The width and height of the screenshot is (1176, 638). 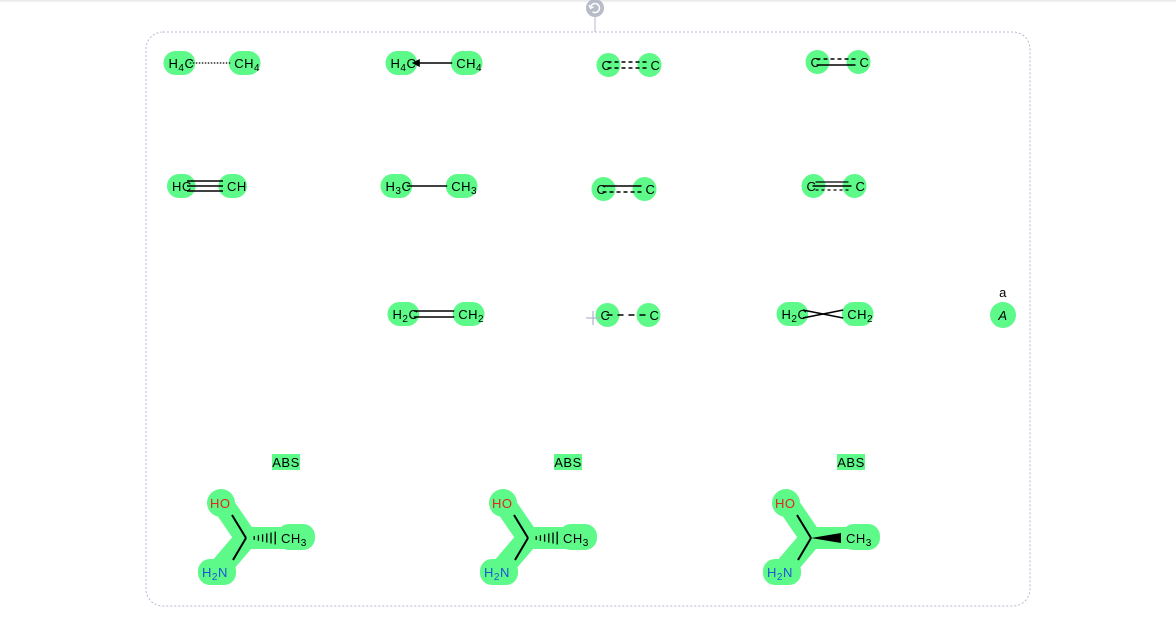 What do you see at coordinates (1003, 292) in the screenshot?
I see `pseudo-atom-annotation: a` at bounding box center [1003, 292].